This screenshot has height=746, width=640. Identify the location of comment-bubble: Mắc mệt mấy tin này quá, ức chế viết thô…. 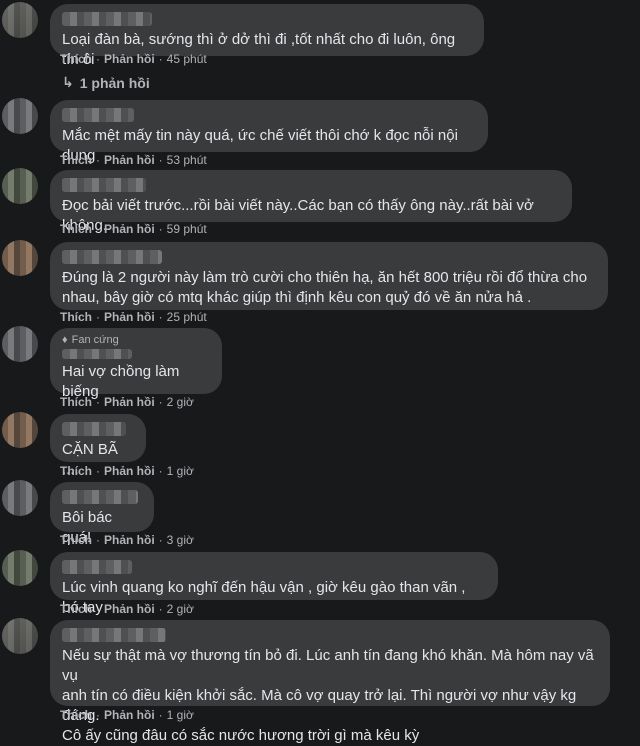
(269, 132).